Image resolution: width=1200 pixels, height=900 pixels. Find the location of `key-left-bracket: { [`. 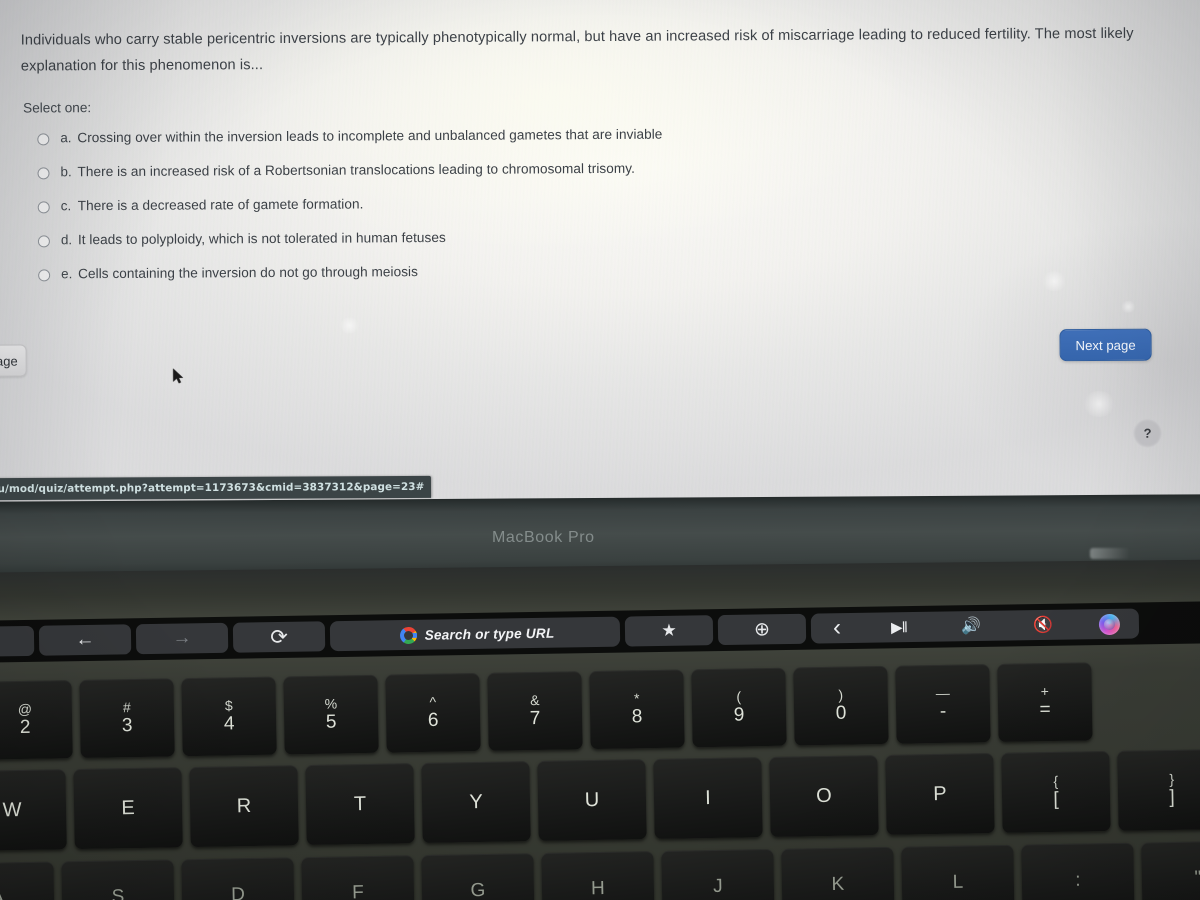

key-left-bracket: { [ is located at coordinates (1056, 792).